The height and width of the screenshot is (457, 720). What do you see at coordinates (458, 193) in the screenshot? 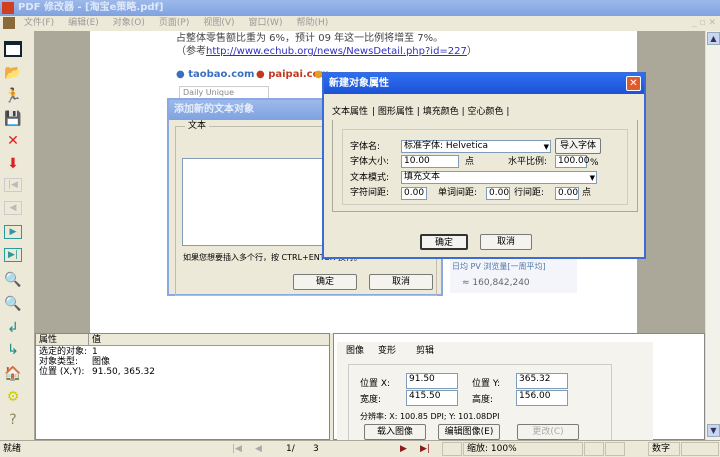
I see `word-spacing-label: 单词间距:` at bounding box center [458, 193].